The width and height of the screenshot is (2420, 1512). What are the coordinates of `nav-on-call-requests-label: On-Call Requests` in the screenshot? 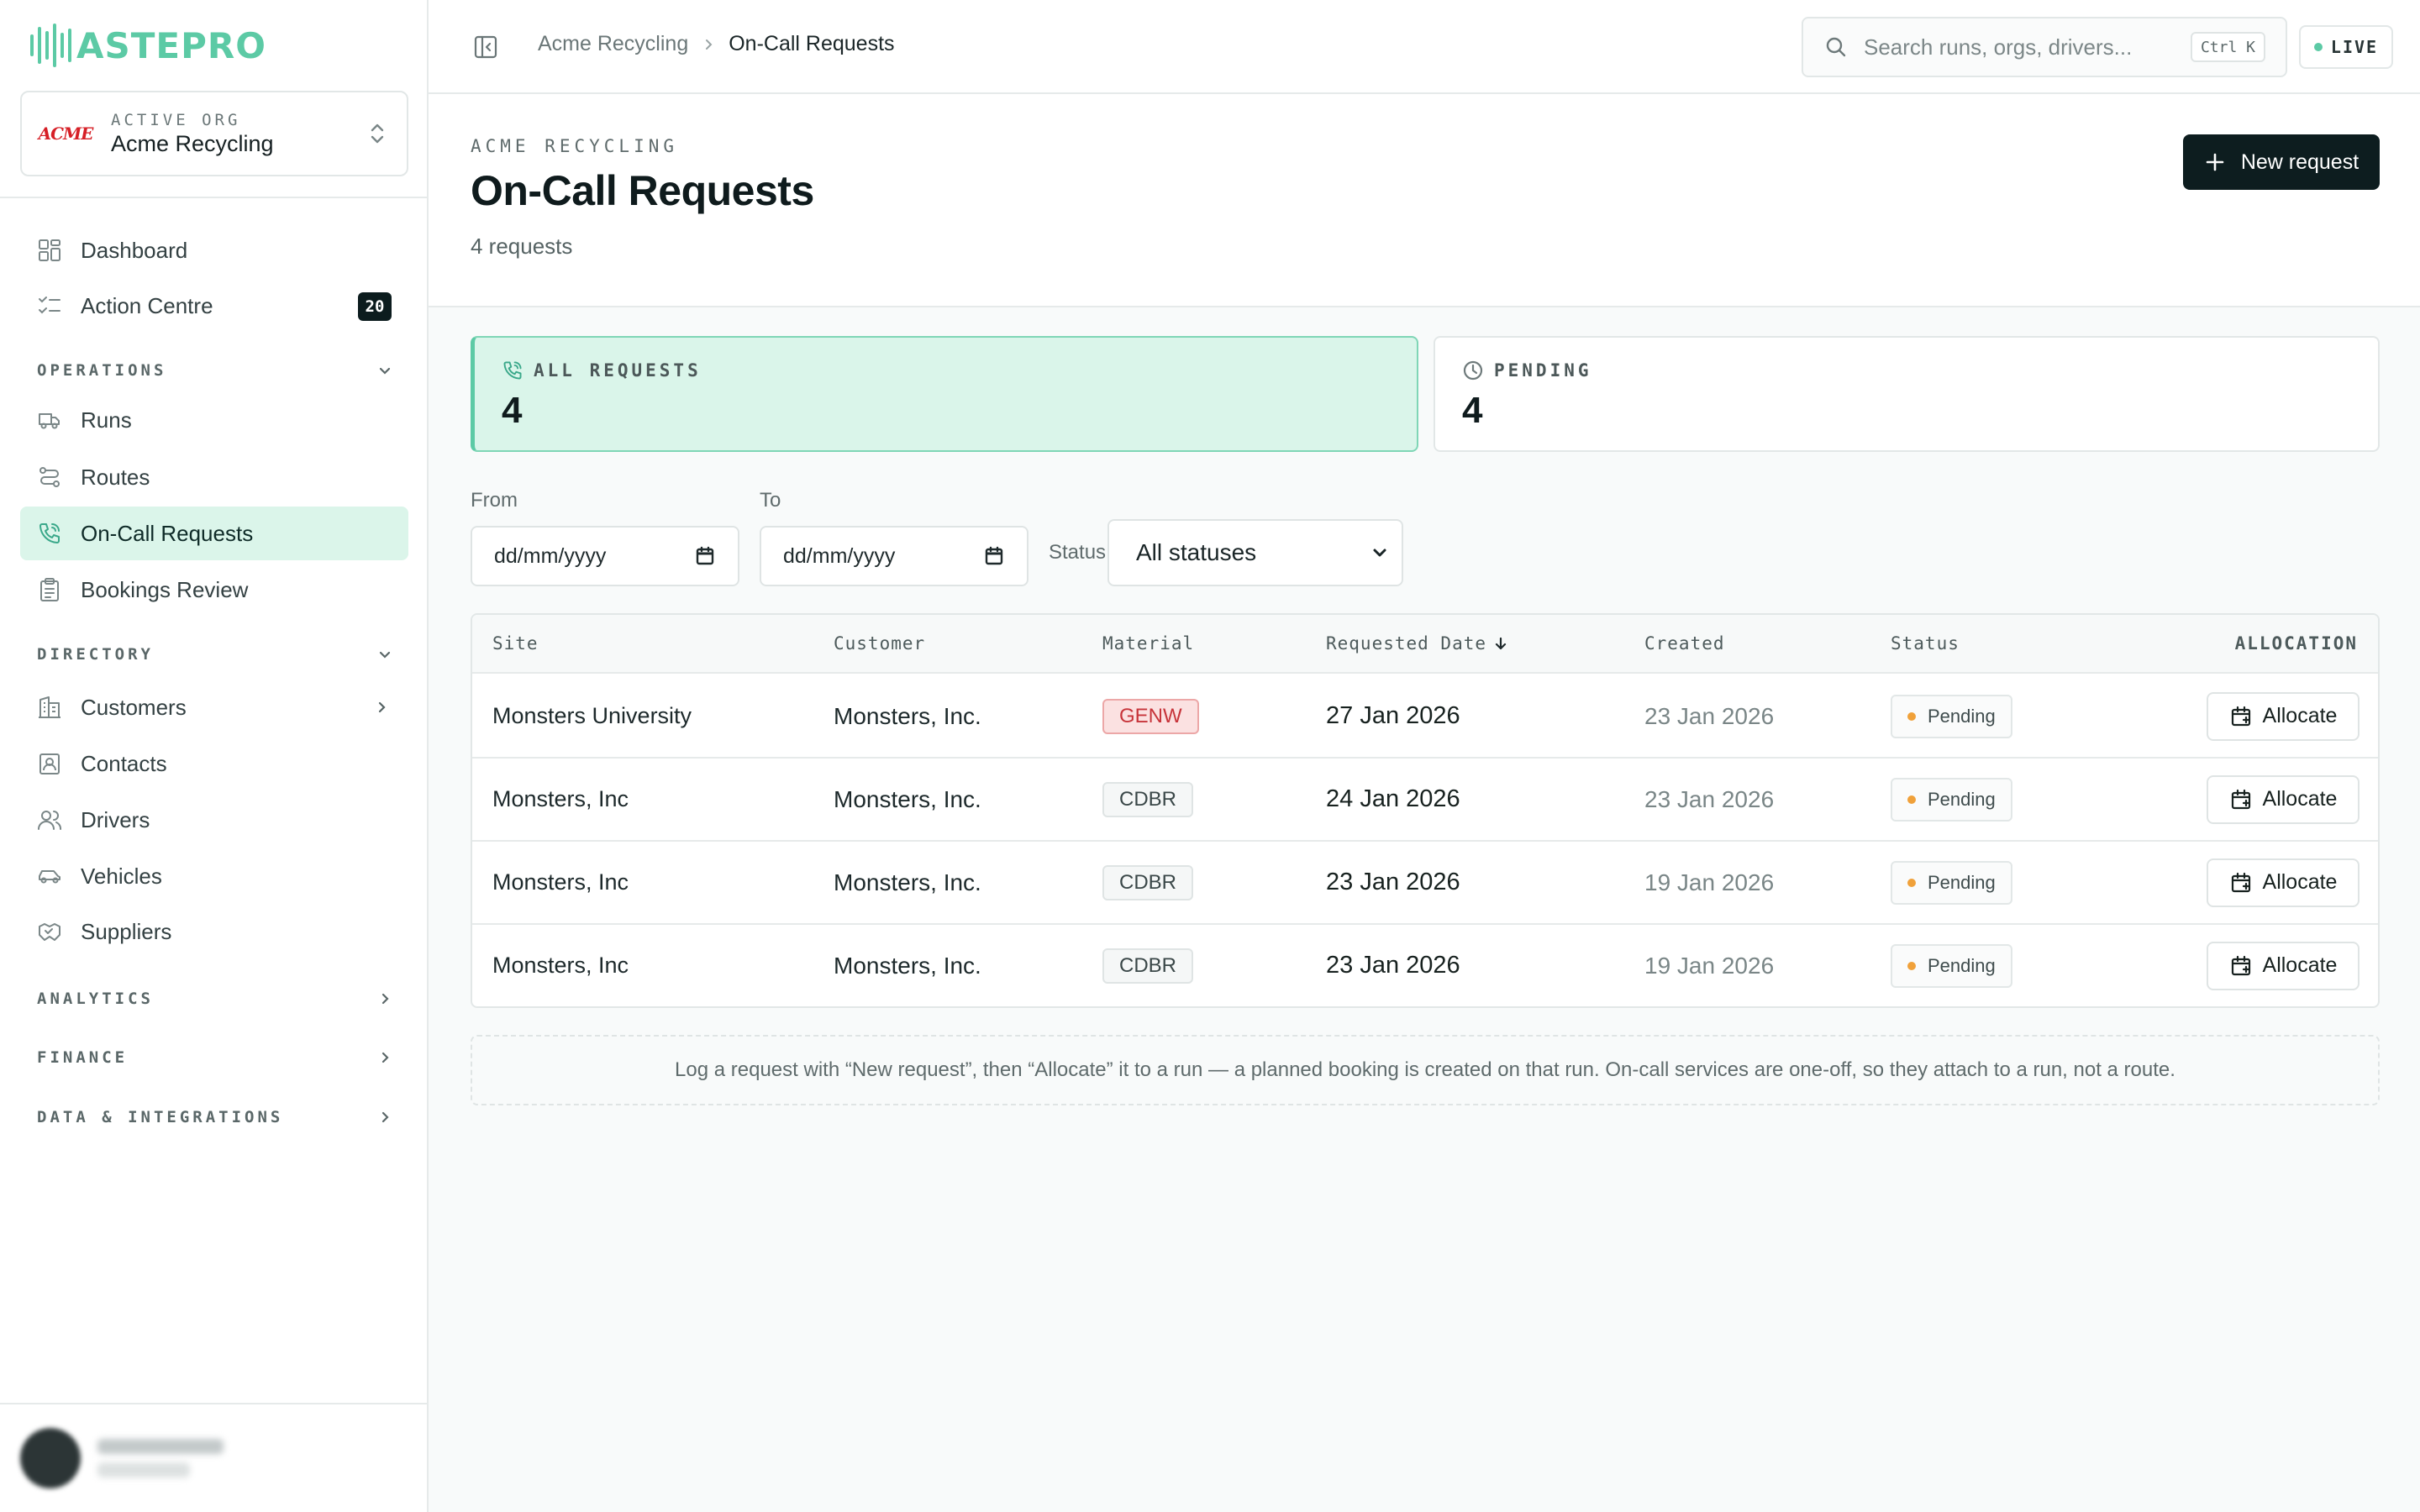 It's located at (167, 533).